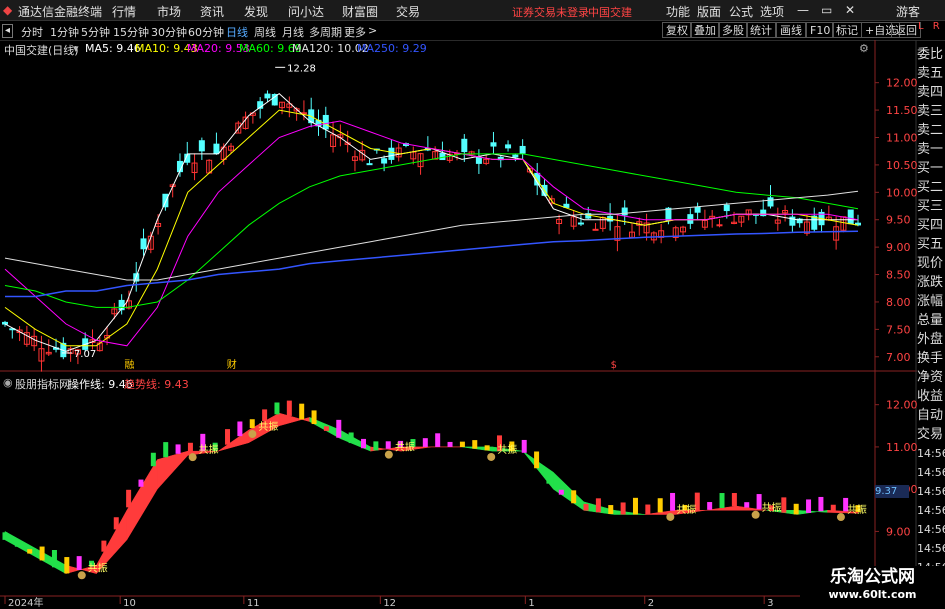  Describe the element at coordinates (906, 30) in the screenshot. I see `return-button: 返回` at that location.